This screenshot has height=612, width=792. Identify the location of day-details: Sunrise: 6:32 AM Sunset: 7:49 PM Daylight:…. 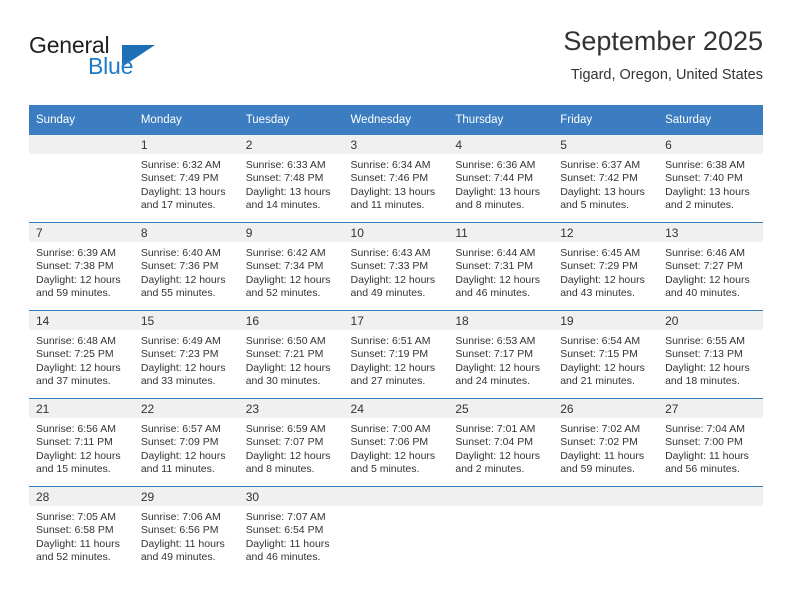
(186, 183).